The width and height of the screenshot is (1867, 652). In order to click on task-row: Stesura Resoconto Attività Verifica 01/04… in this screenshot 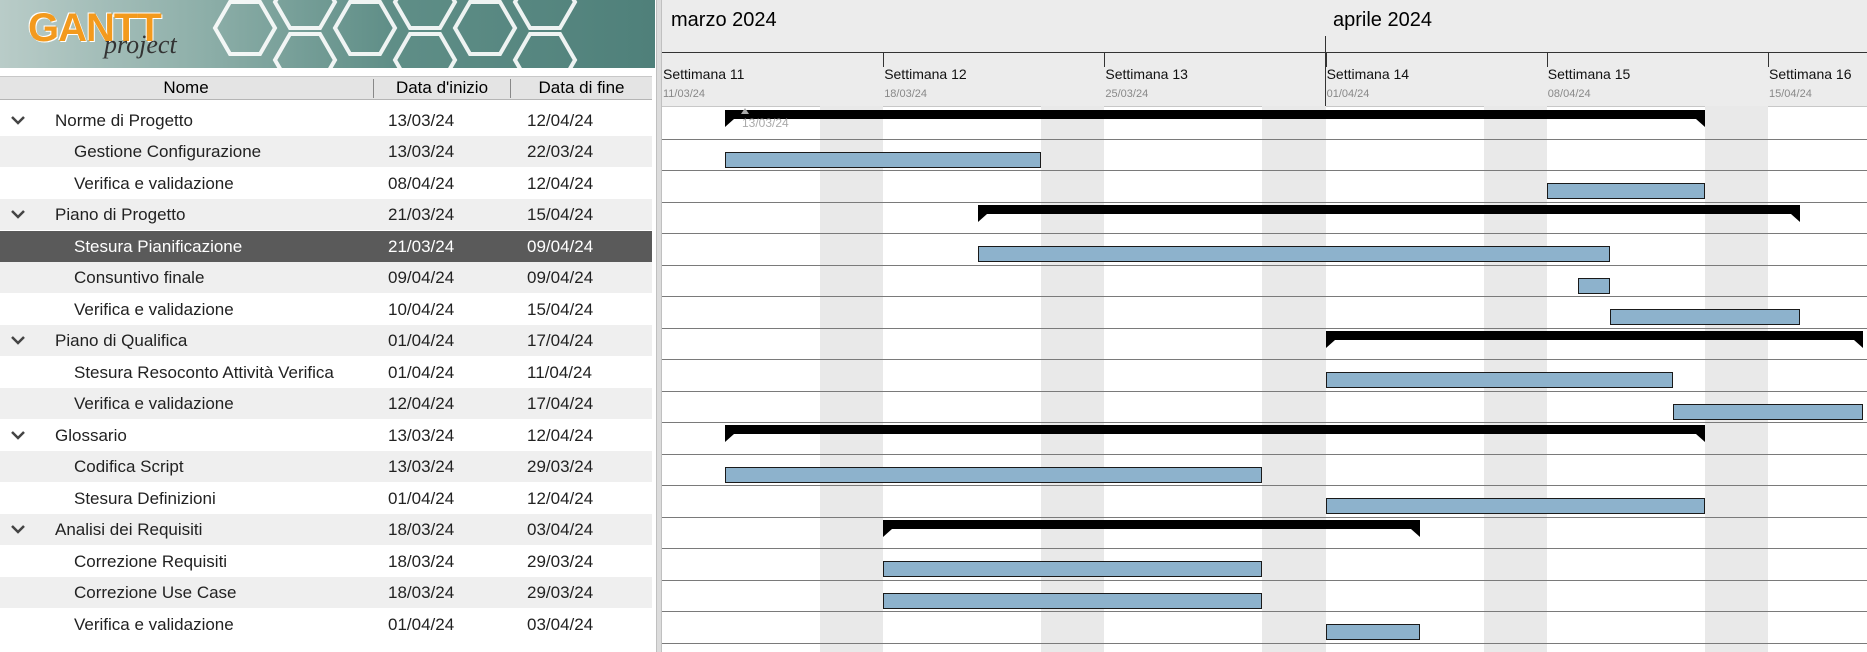, I will do `click(326, 372)`.